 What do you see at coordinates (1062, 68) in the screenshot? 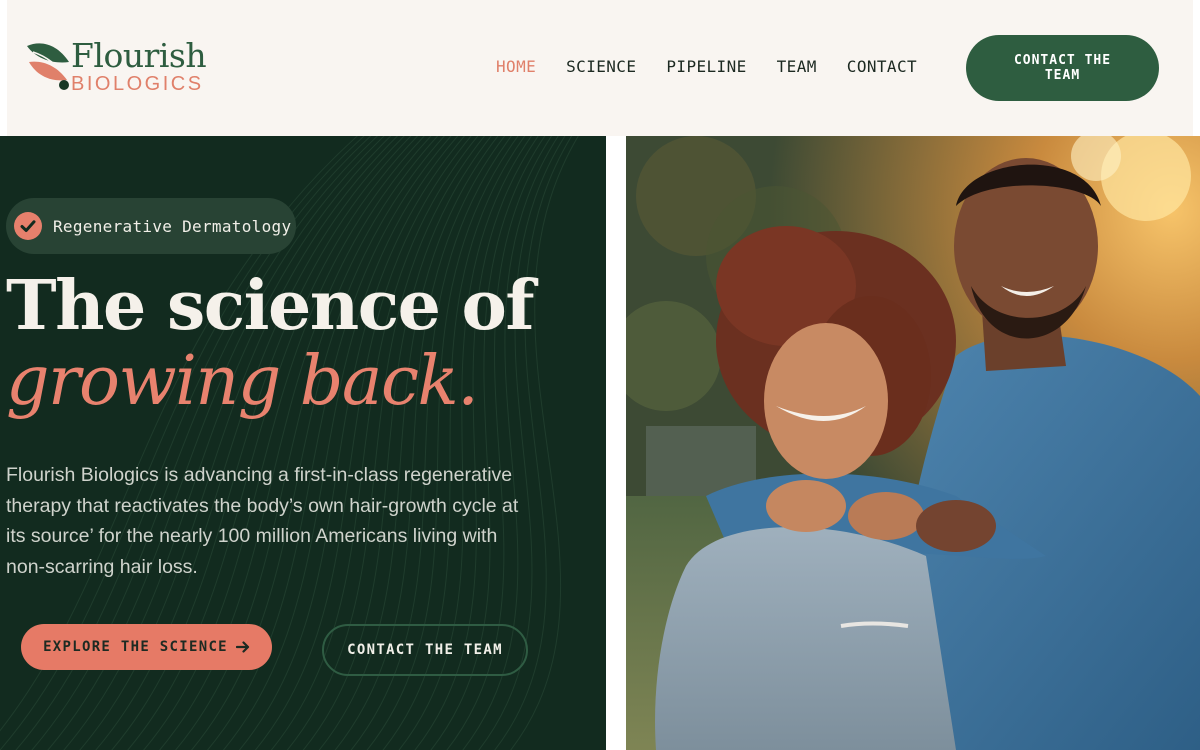
I see `header-contact-button: CONTACT THE TEAM` at bounding box center [1062, 68].